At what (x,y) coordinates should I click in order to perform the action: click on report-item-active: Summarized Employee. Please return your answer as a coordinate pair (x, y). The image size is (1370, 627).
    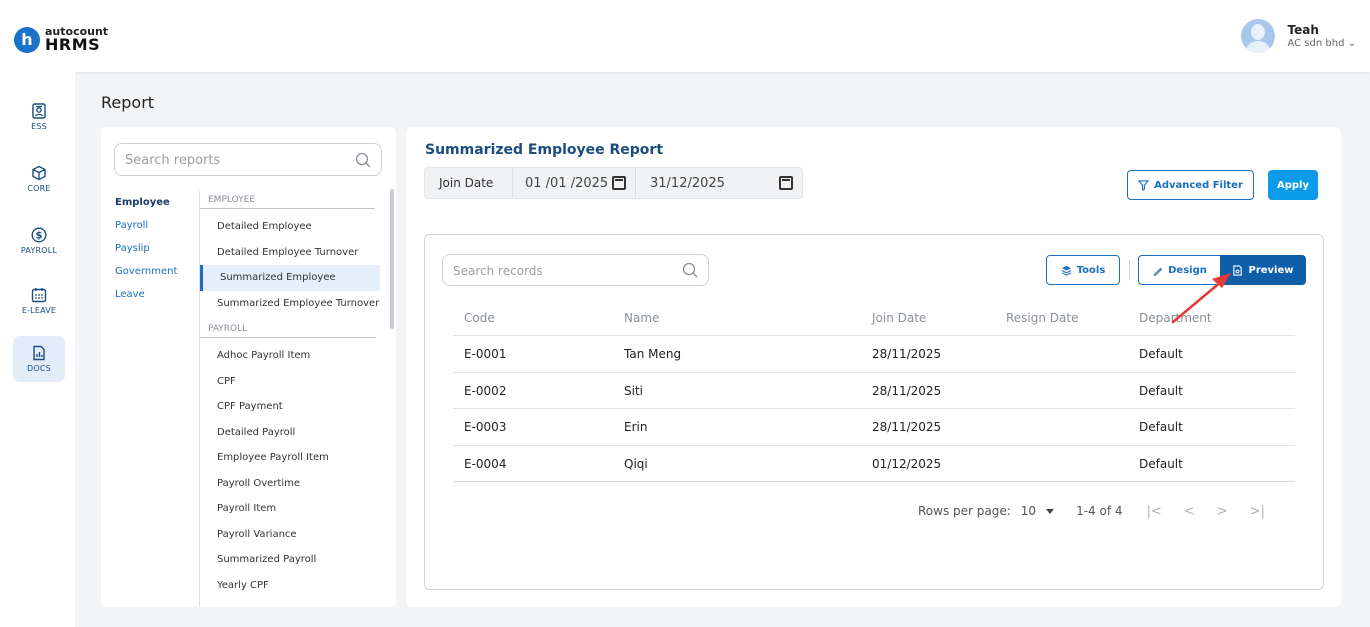
    Looking at the image, I should click on (290, 278).